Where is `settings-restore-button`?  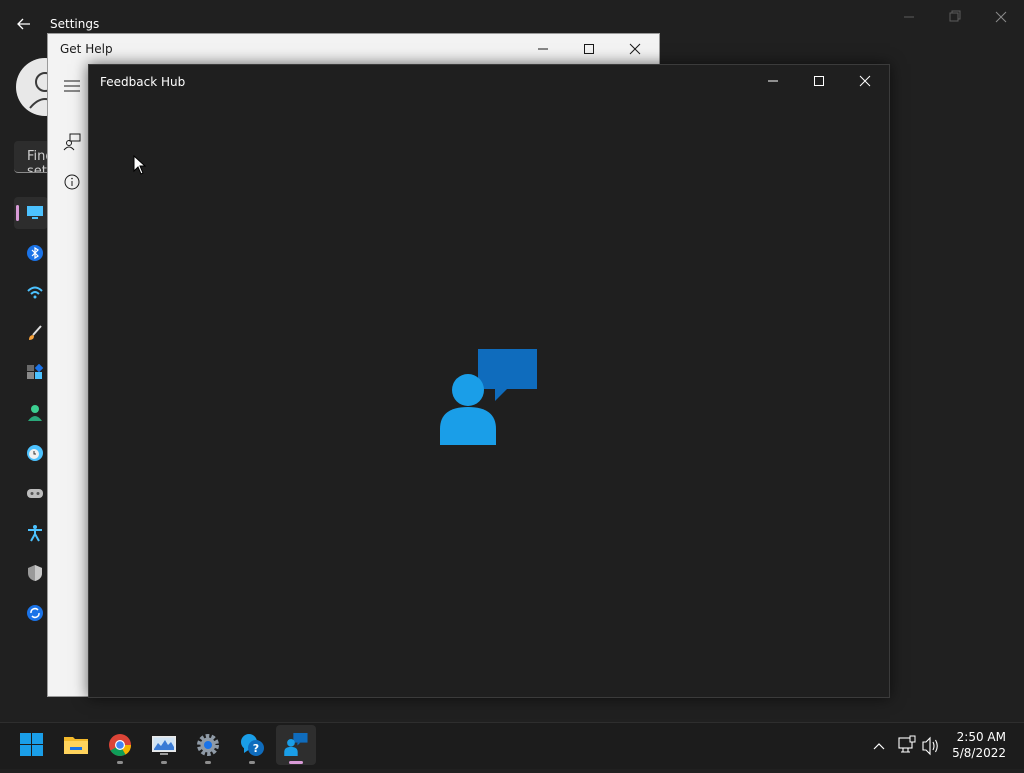
settings-restore-button is located at coordinates (955, 17).